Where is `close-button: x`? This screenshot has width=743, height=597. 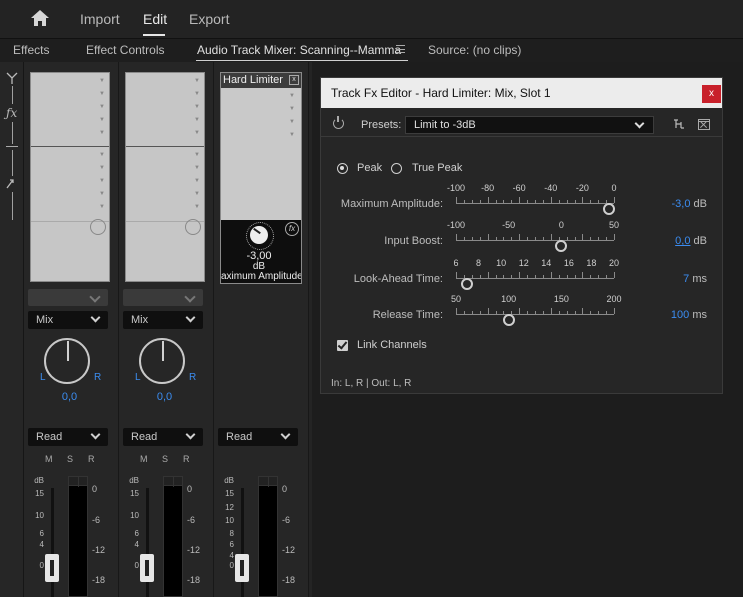
close-button: x is located at coordinates (711, 94).